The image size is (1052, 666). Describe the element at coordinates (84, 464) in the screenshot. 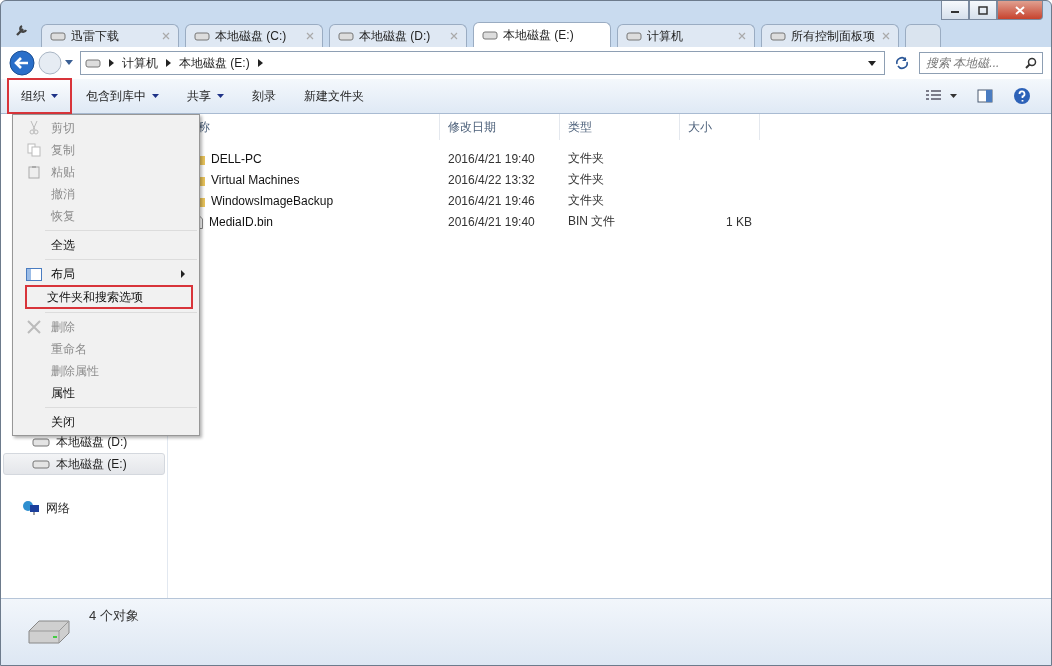

I see `sidebar-item: 本地磁盘 (E:)` at that location.